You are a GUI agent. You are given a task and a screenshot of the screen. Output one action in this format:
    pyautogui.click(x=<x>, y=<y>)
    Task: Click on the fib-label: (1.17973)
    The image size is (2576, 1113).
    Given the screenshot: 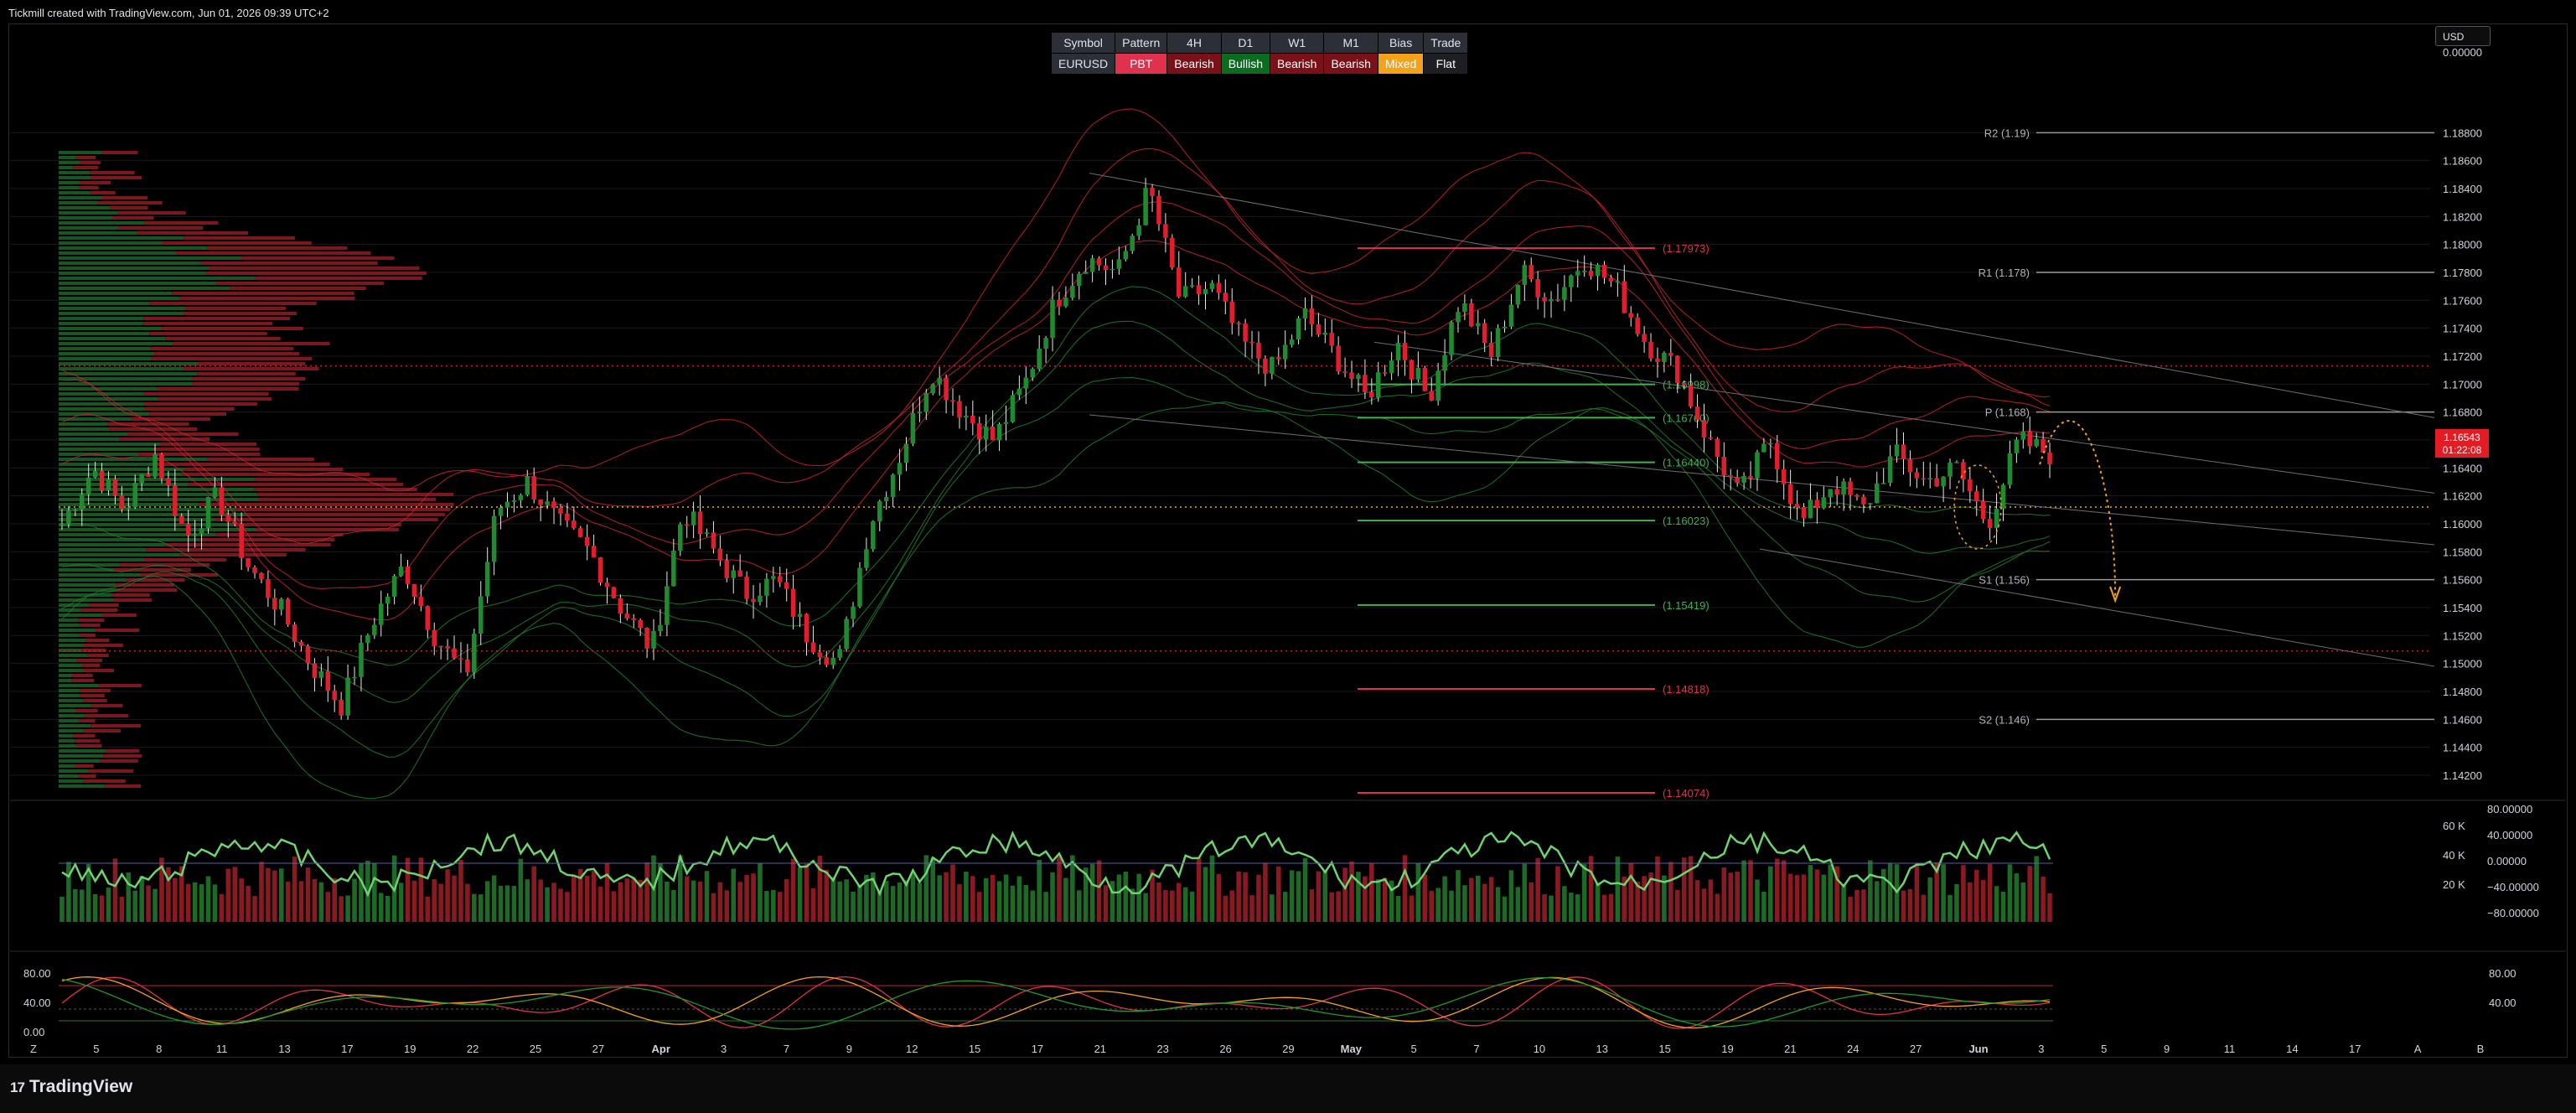 What is the action you would take?
    pyautogui.click(x=1686, y=248)
    